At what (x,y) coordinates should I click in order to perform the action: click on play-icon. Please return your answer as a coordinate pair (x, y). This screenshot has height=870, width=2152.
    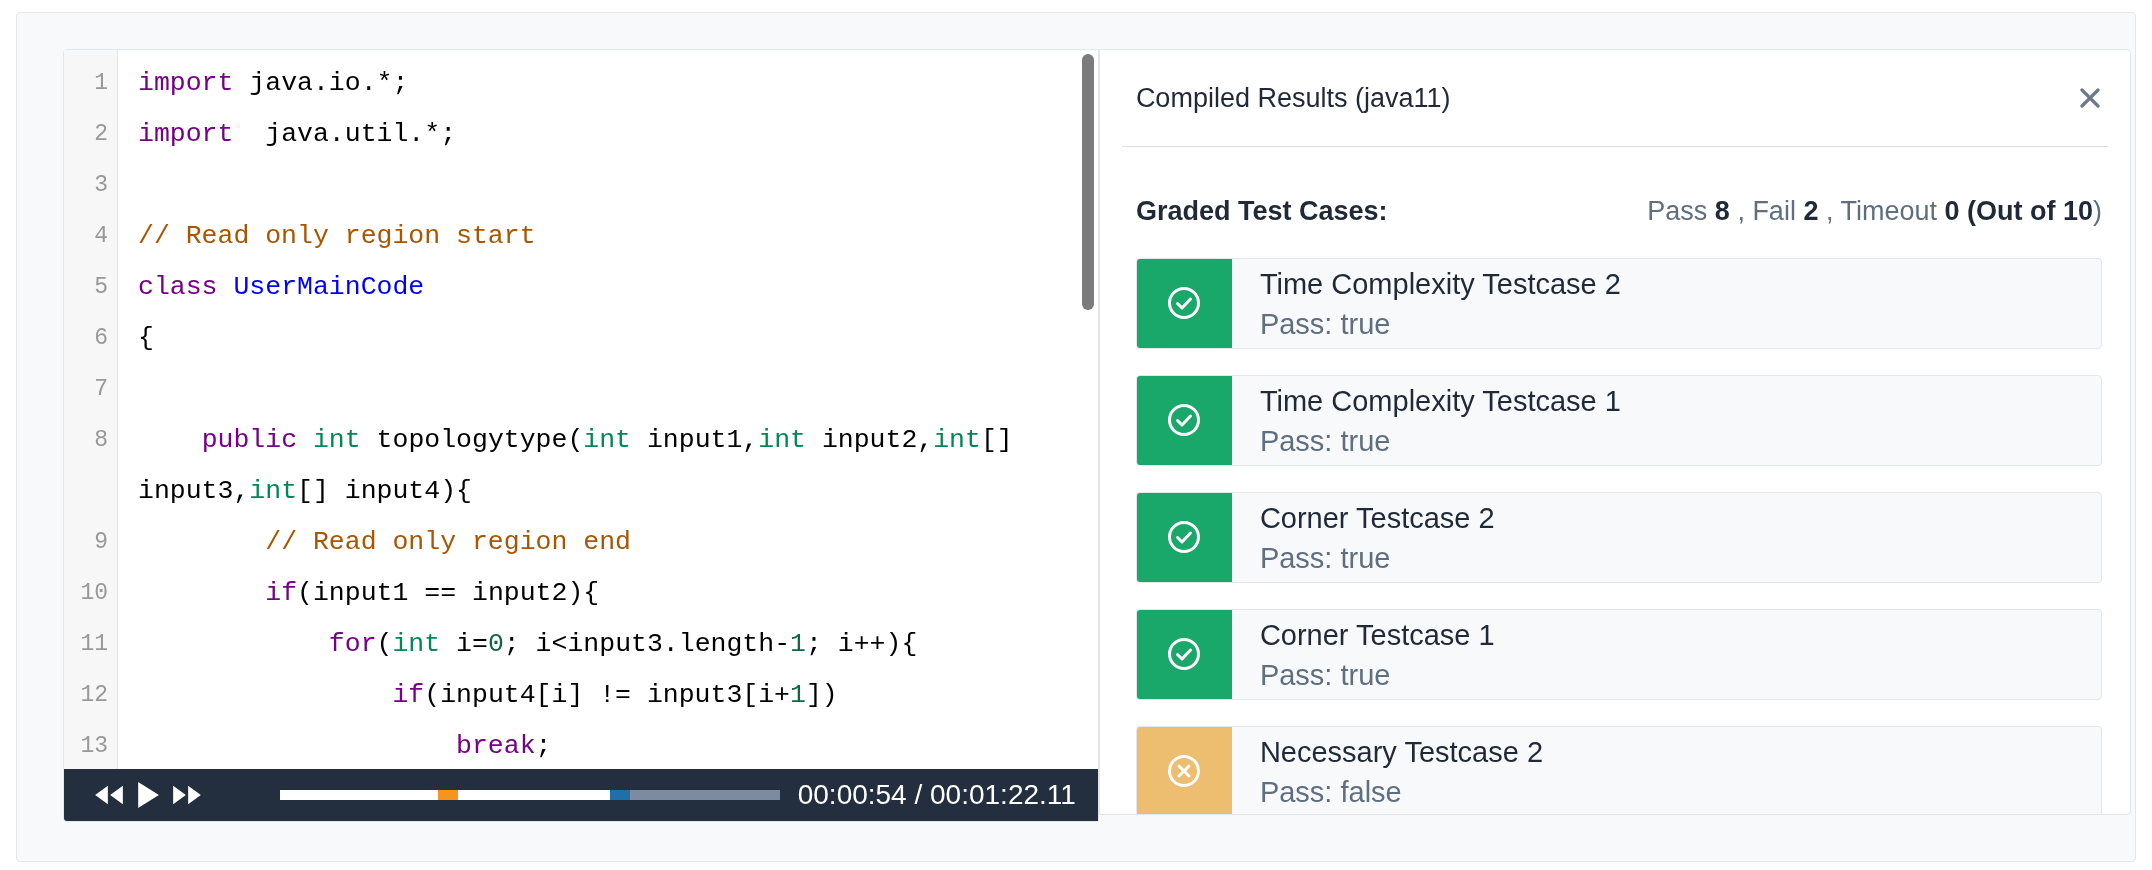
    Looking at the image, I should click on (148, 795).